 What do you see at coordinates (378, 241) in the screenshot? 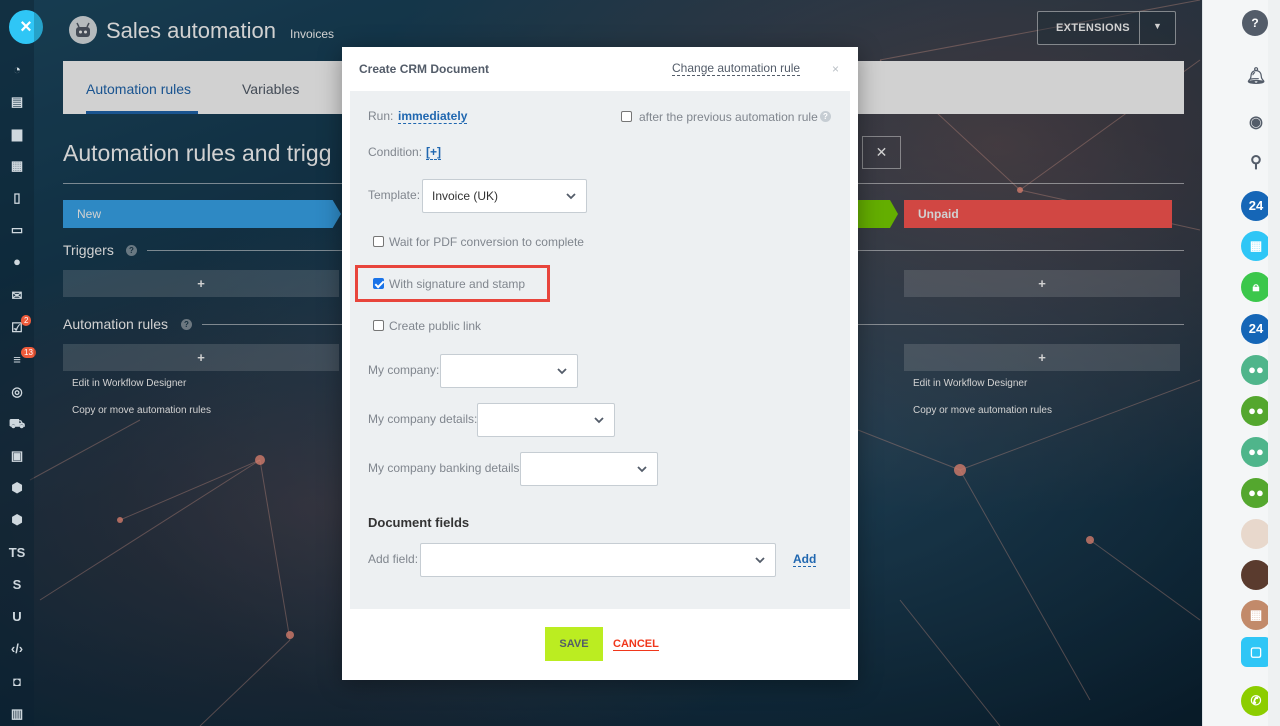
I see `wait-pdf-checkbox` at bounding box center [378, 241].